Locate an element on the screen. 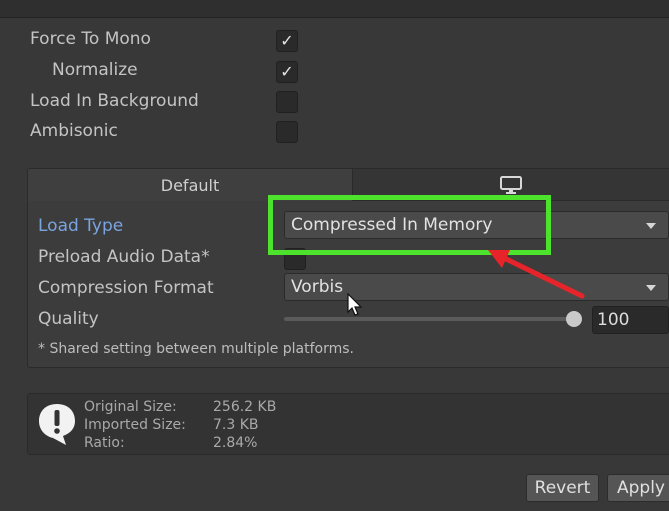  revert-button: Revert is located at coordinates (562, 488).